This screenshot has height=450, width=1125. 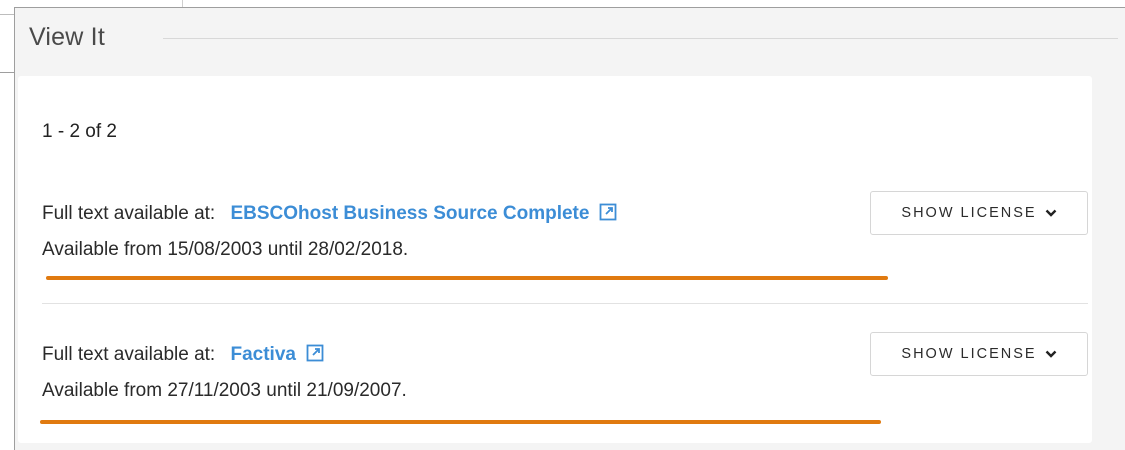 I want to click on result-count: 1 - 2 of 2, so click(x=79, y=131).